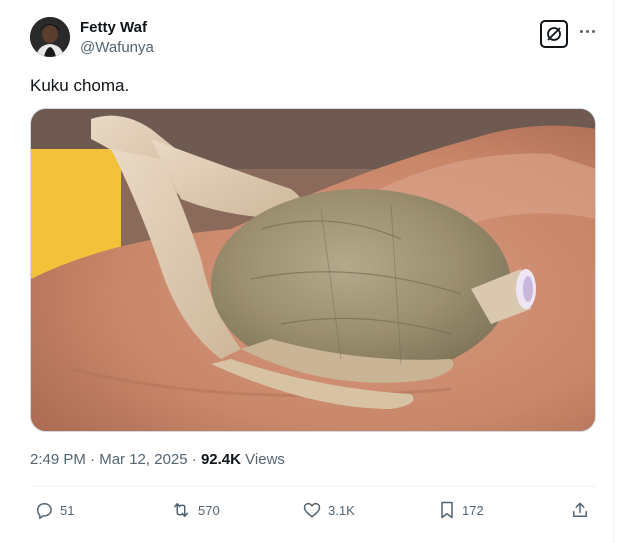 The image size is (621, 543). I want to click on like-button: 3.1K, so click(328, 510).